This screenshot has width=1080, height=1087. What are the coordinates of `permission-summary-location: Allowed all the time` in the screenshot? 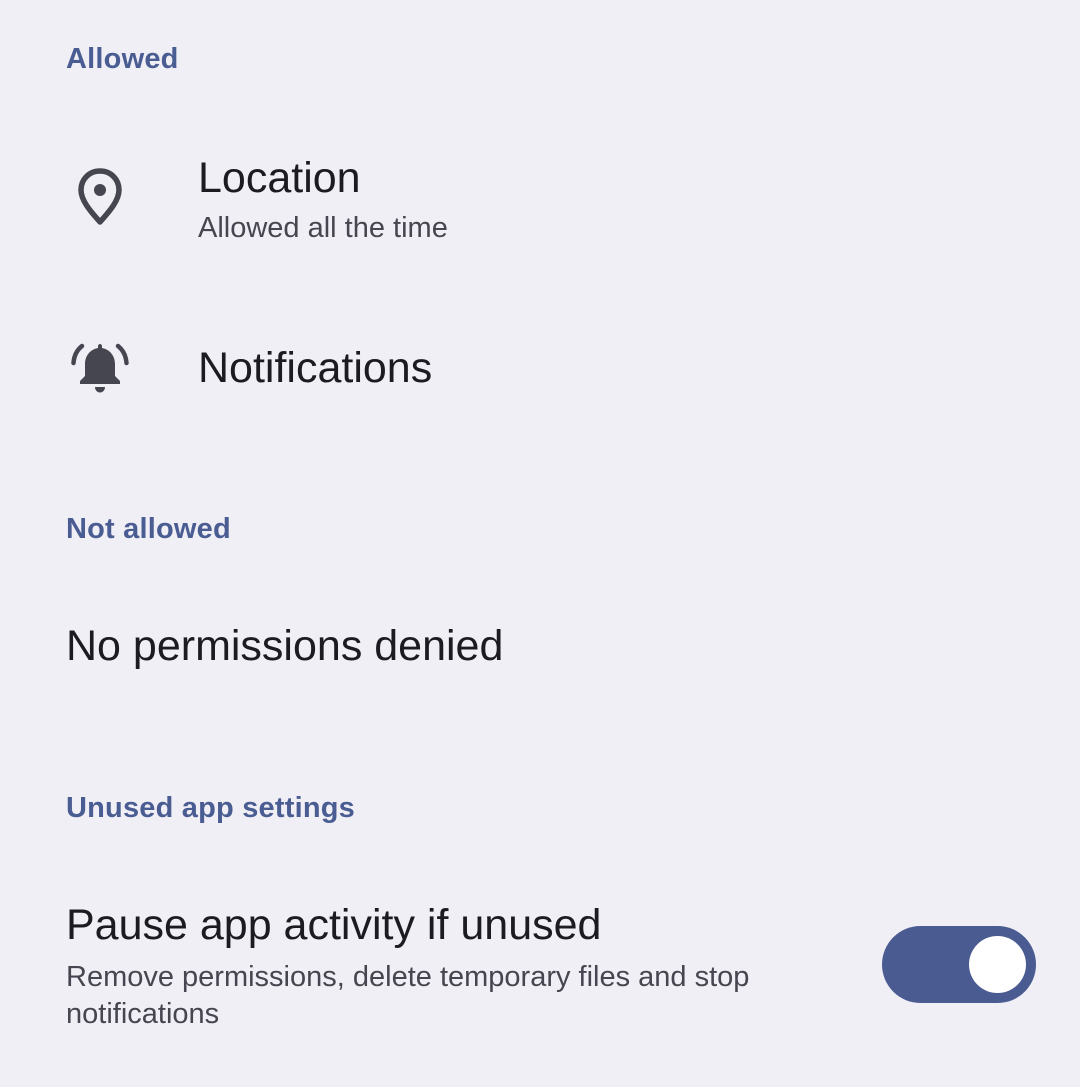 It's located at (323, 228).